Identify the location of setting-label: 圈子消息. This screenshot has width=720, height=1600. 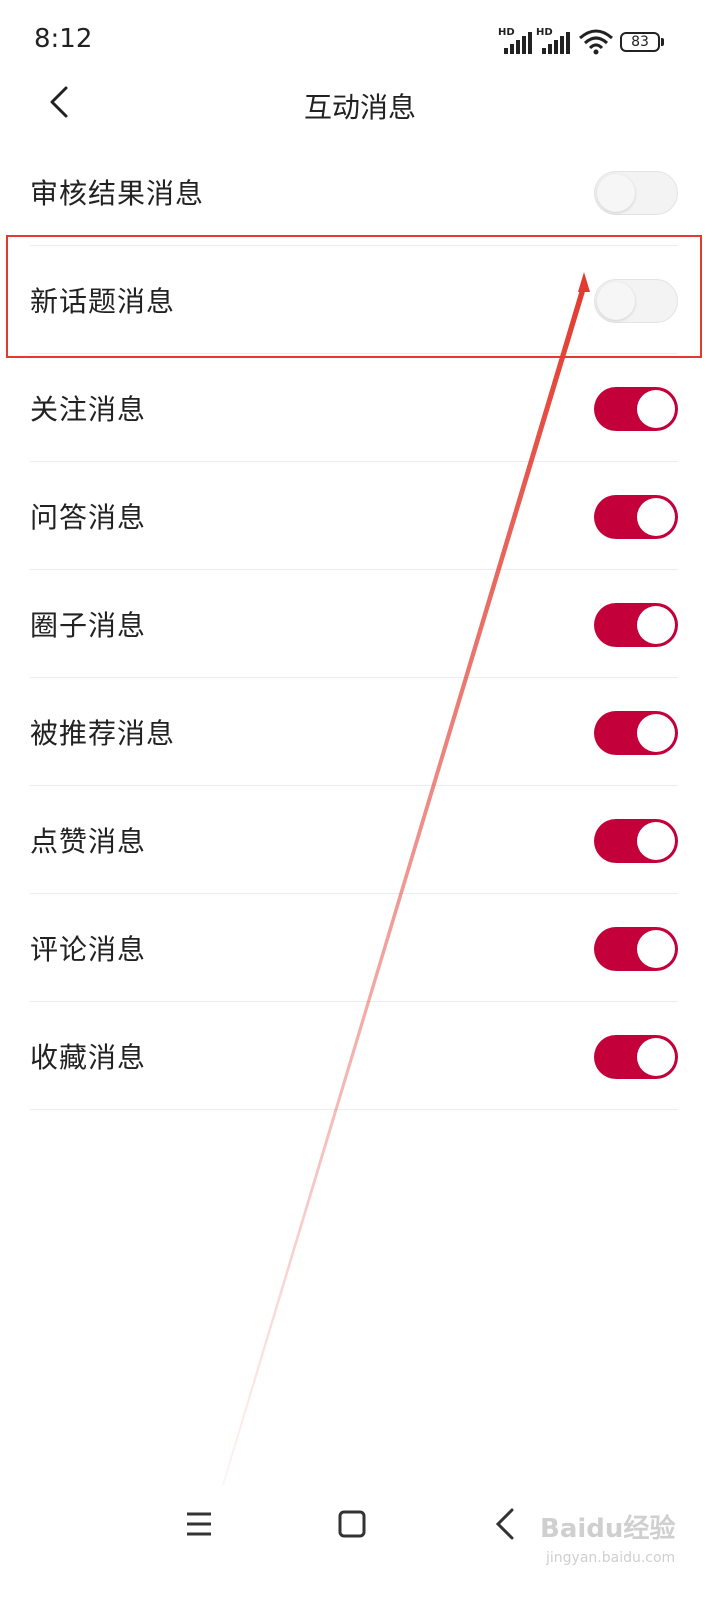
(88, 625).